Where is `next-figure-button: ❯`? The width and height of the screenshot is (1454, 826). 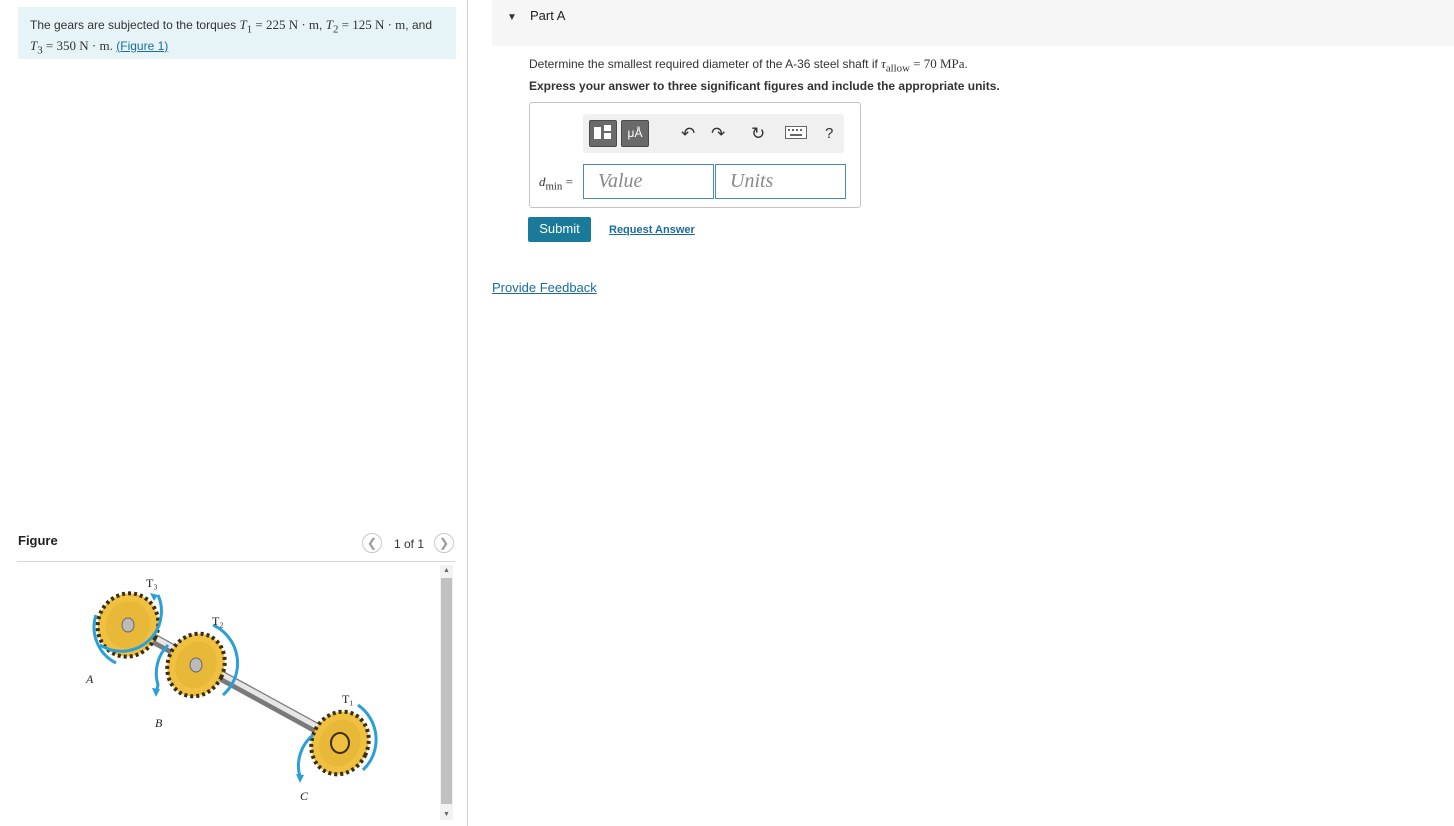 next-figure-button: ❯ is located at coordinates (444, 543).